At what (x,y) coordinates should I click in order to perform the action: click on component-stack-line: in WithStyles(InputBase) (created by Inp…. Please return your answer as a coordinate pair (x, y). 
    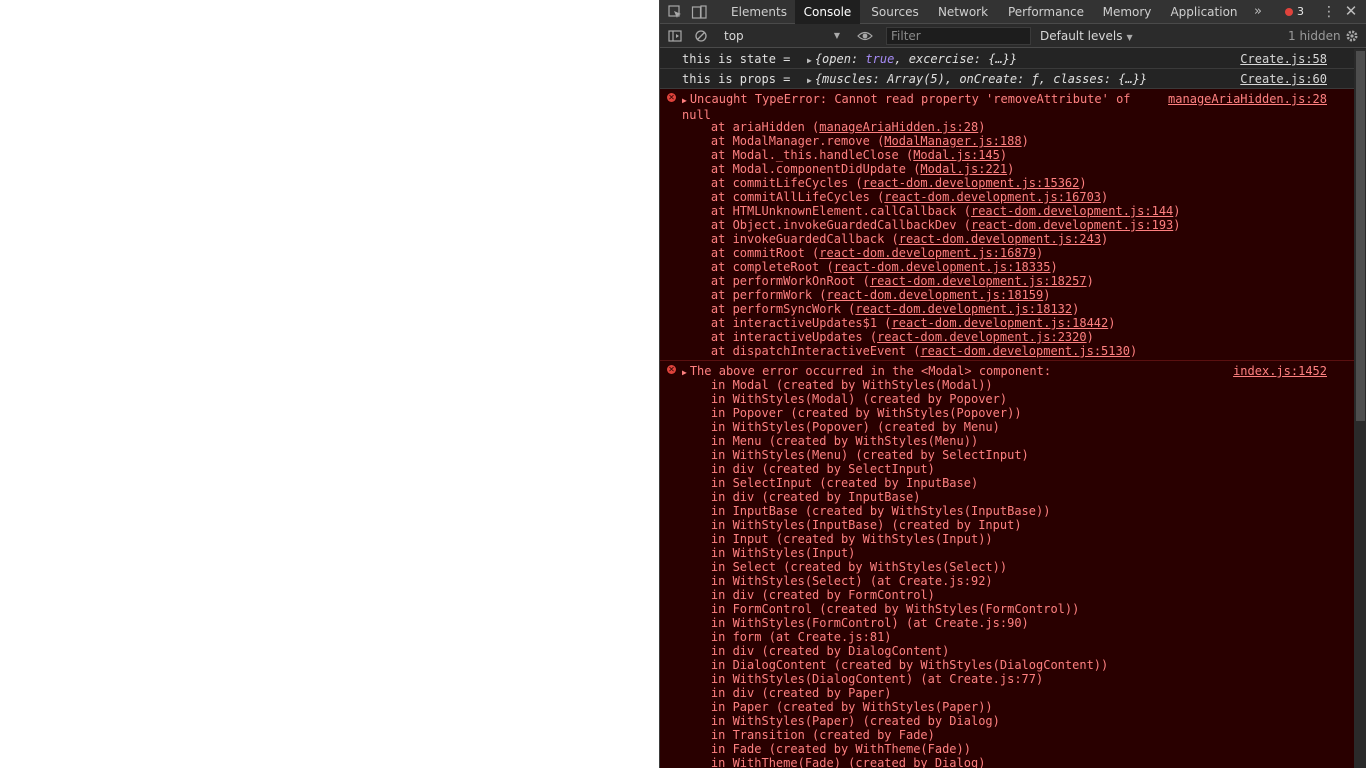
    Looking at the image, I should click on (852, 525).